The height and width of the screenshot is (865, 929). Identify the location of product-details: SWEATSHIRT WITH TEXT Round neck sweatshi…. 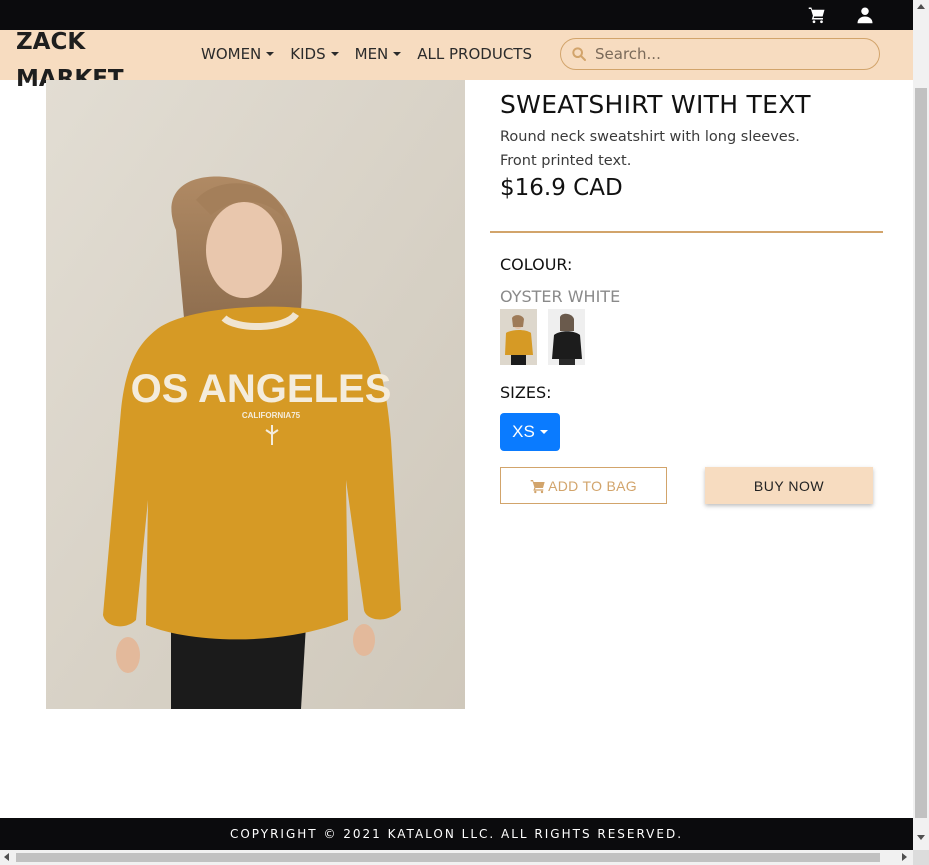
(691, 145).